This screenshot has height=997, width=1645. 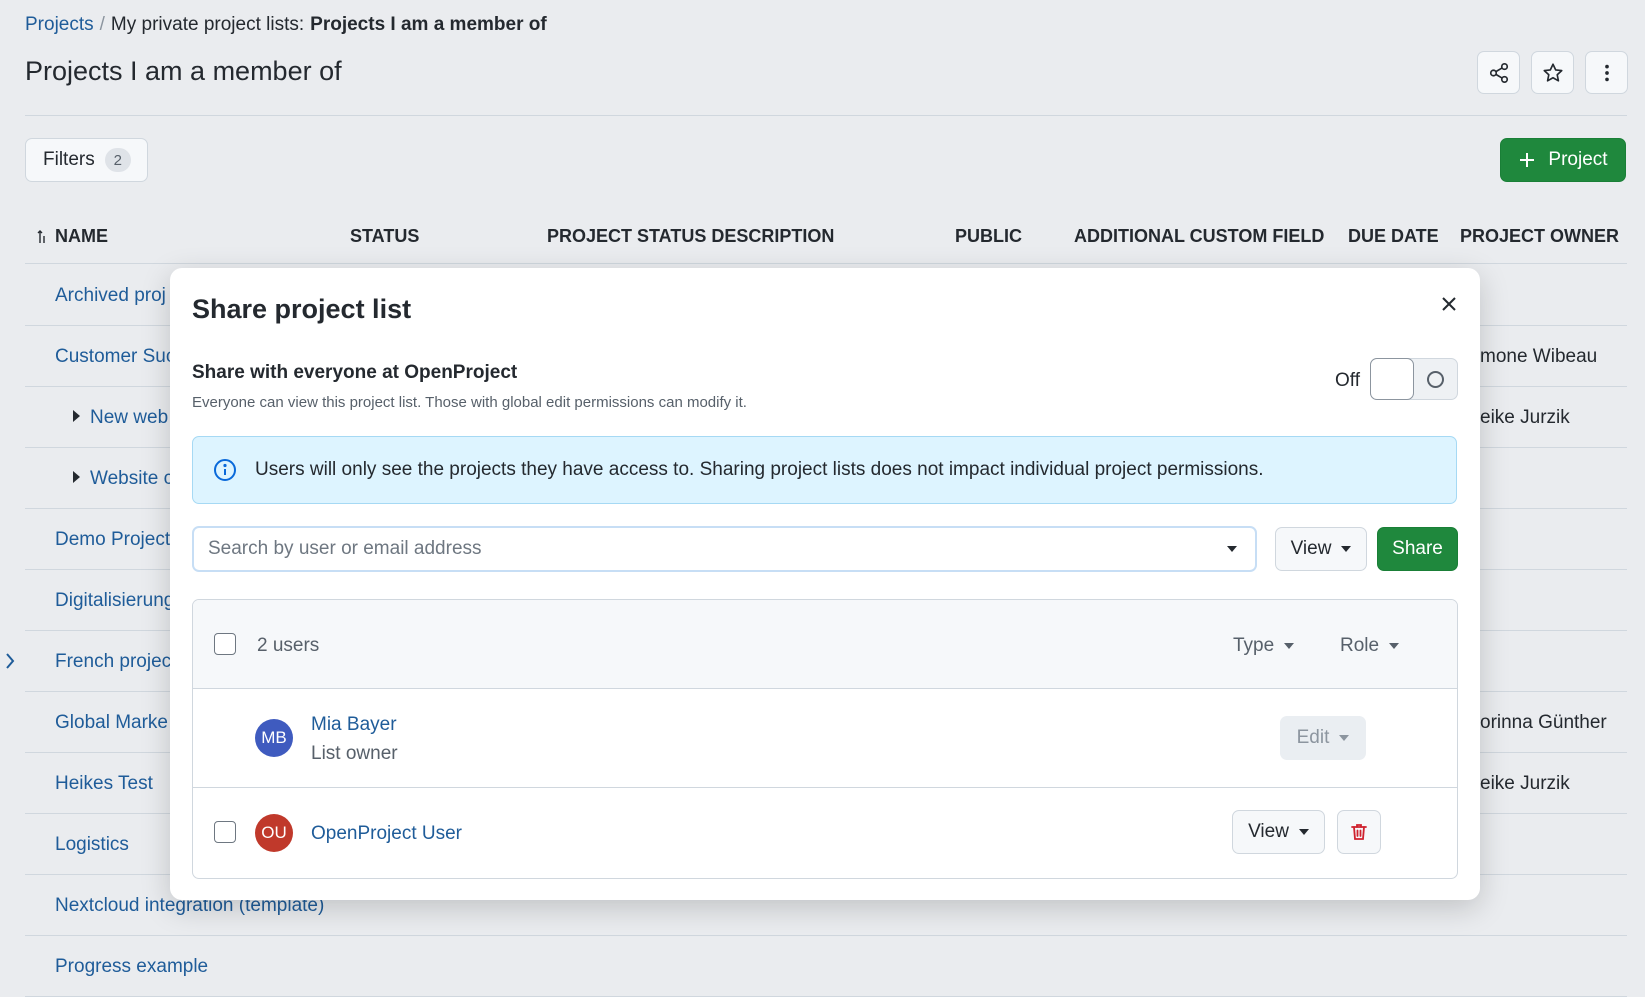 I want to click on project-link: Global Marke, so click(x=111, y=723).